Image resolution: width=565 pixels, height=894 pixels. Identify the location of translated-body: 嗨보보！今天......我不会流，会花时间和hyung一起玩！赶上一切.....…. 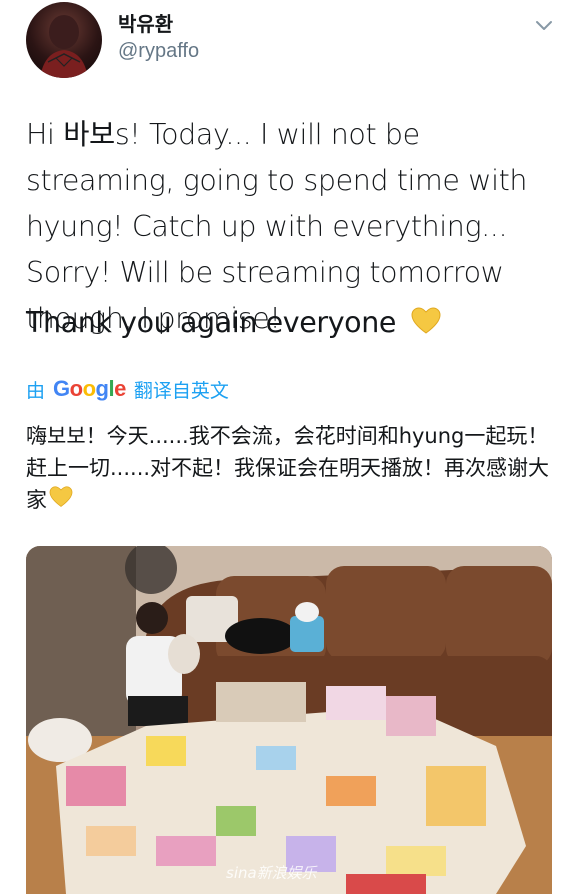
(288, 468).